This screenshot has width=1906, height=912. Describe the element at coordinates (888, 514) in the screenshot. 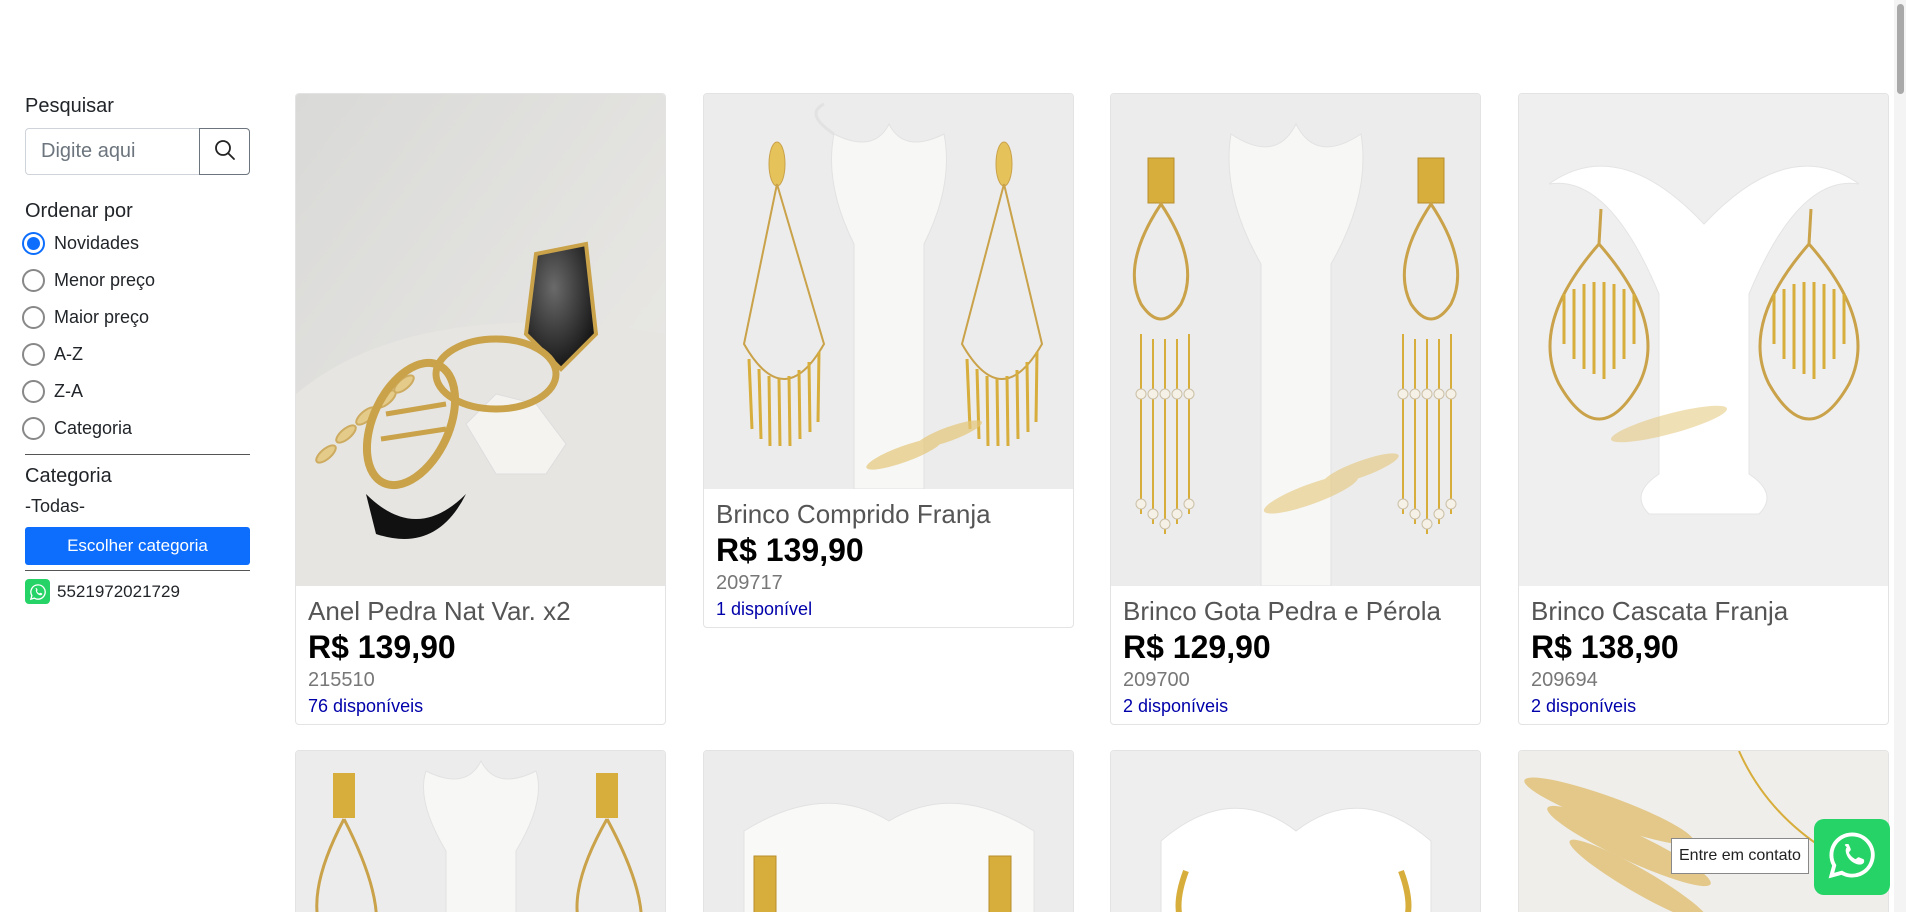

I see `product-name: Brinco Comprido Franja` at that location.